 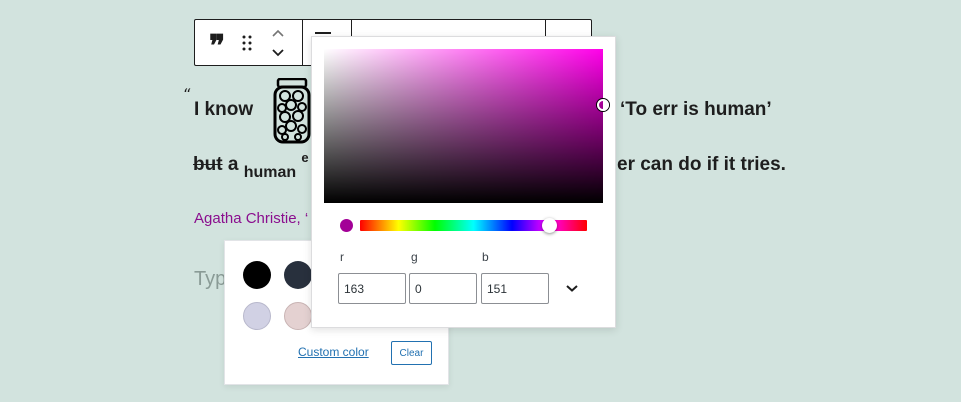 I want to click on jar-icon, so click(x=292, y=111).